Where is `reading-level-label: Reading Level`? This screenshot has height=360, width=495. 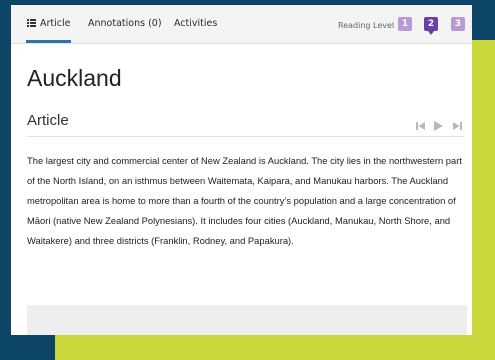 reading-level-label: Reading Level is located at coordinates (366, 25).